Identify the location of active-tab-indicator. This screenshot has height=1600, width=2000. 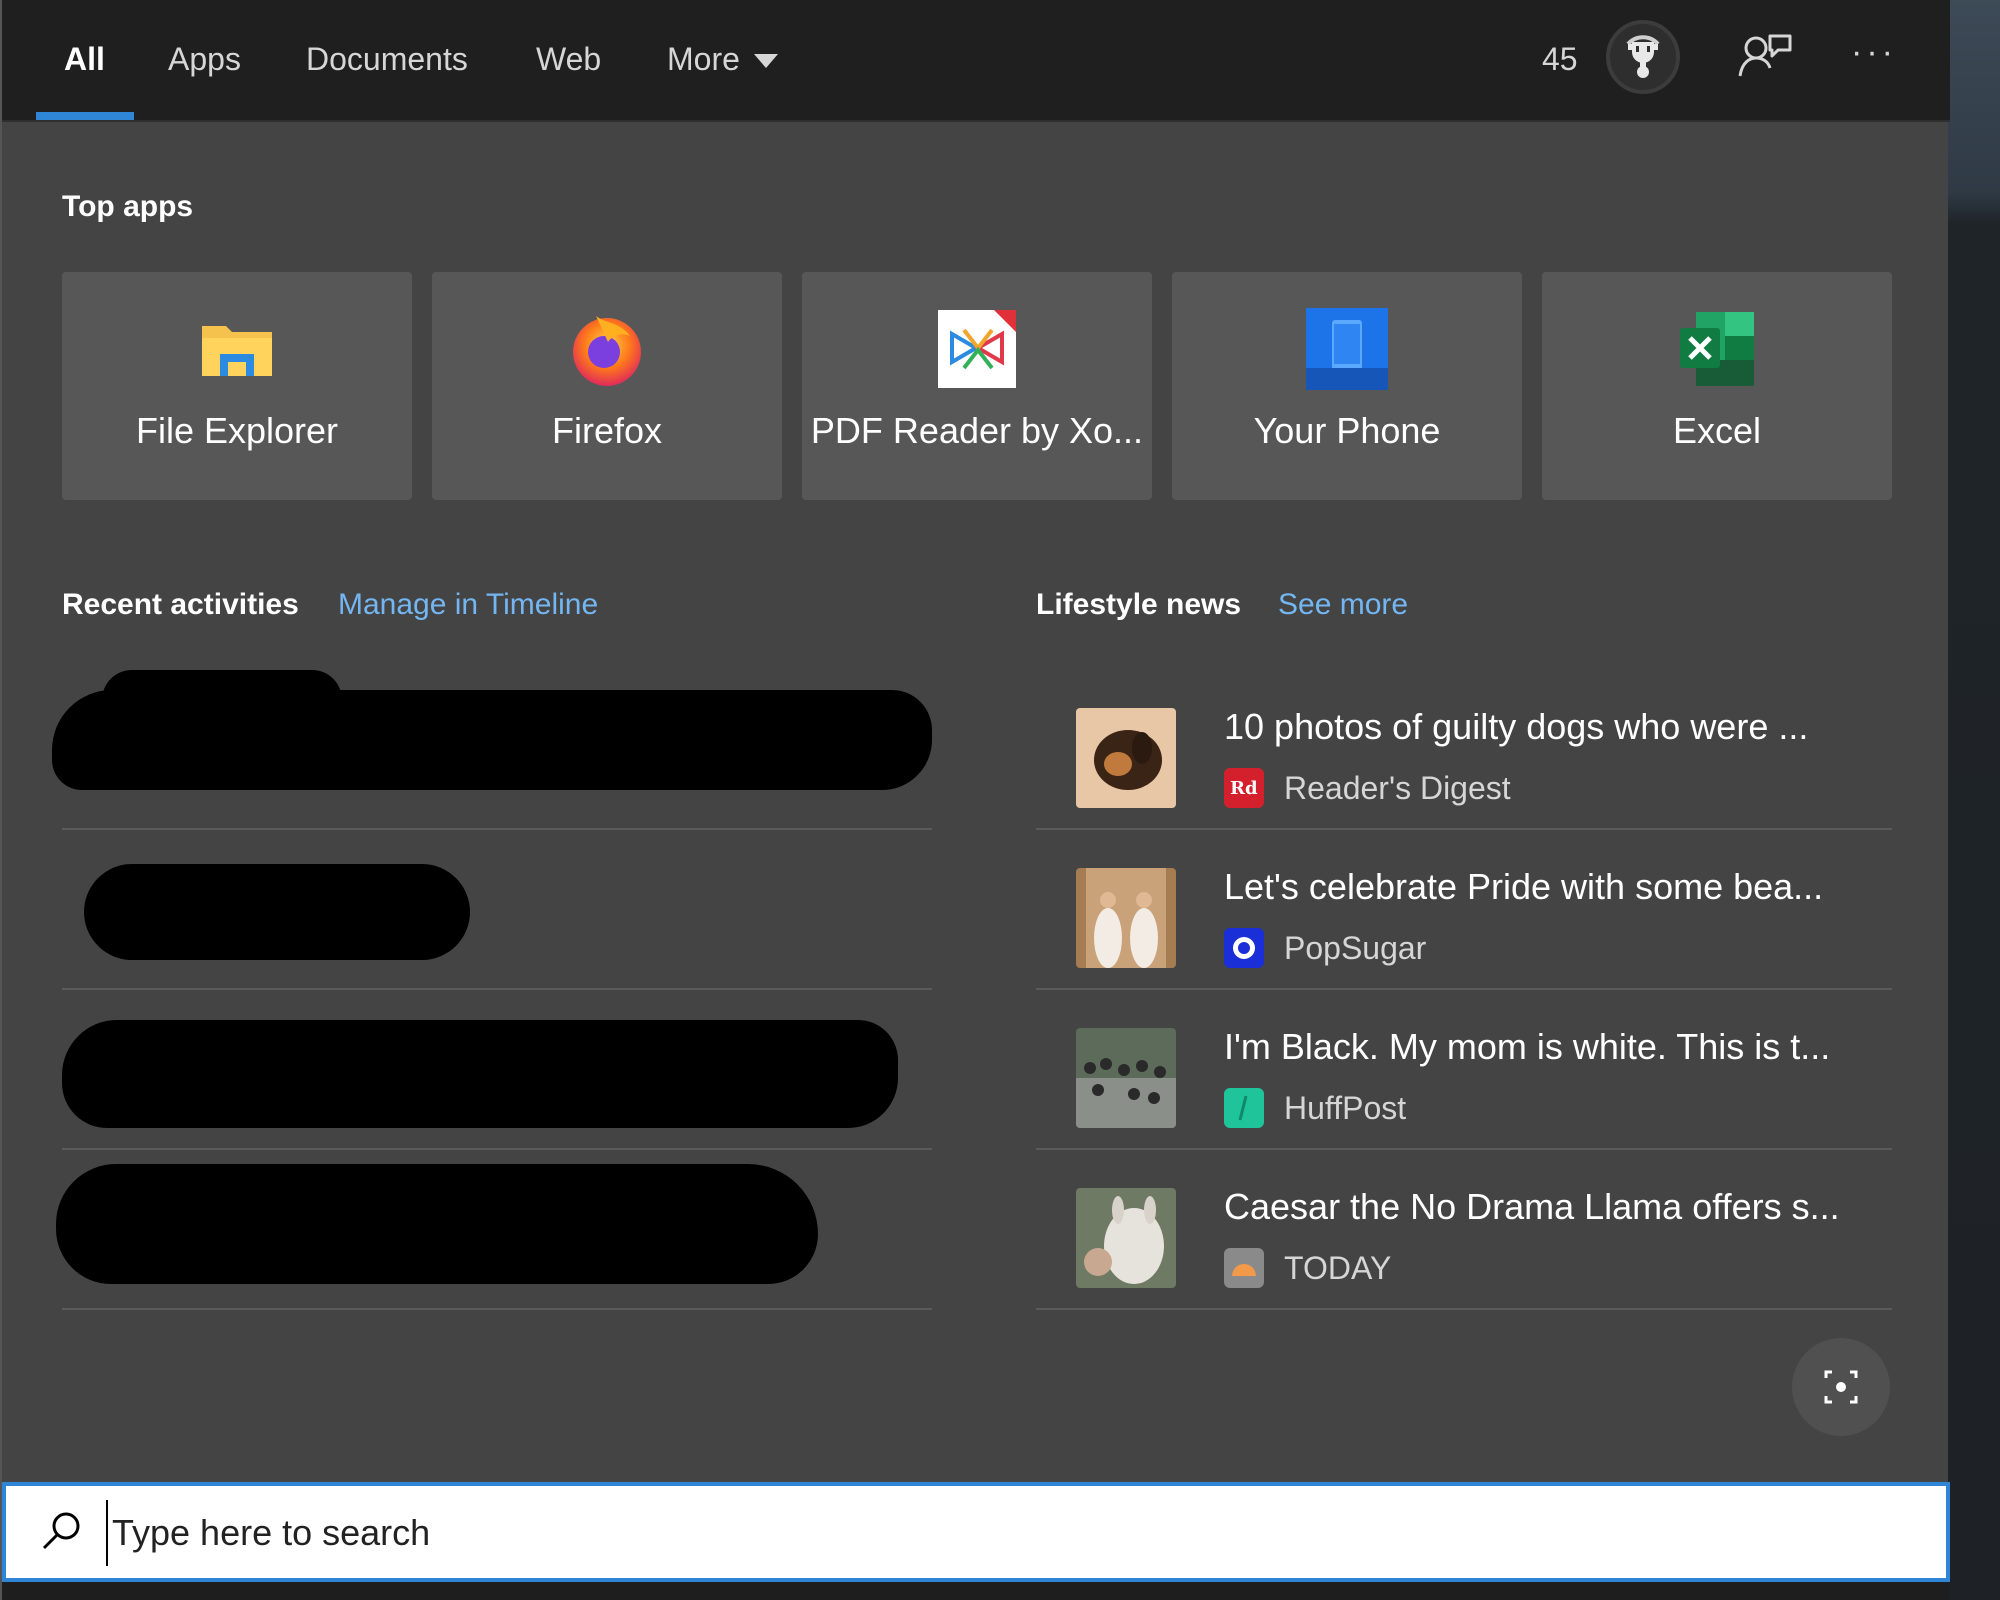
(85, 116).